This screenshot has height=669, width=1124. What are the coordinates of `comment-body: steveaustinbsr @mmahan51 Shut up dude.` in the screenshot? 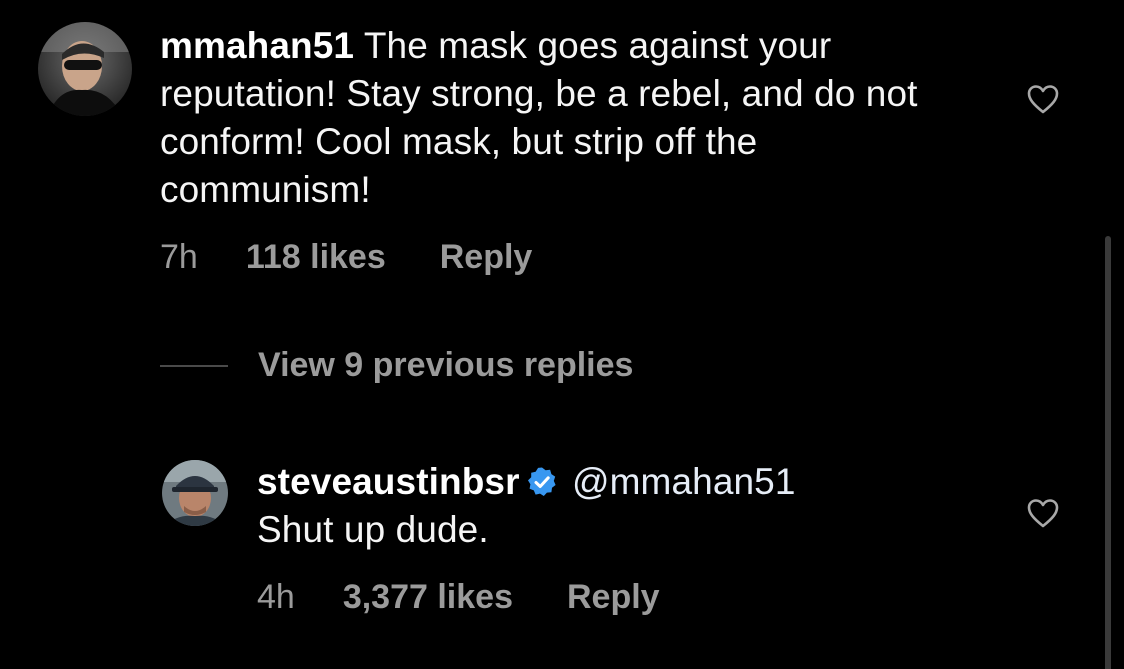 It's located at (607, 506).